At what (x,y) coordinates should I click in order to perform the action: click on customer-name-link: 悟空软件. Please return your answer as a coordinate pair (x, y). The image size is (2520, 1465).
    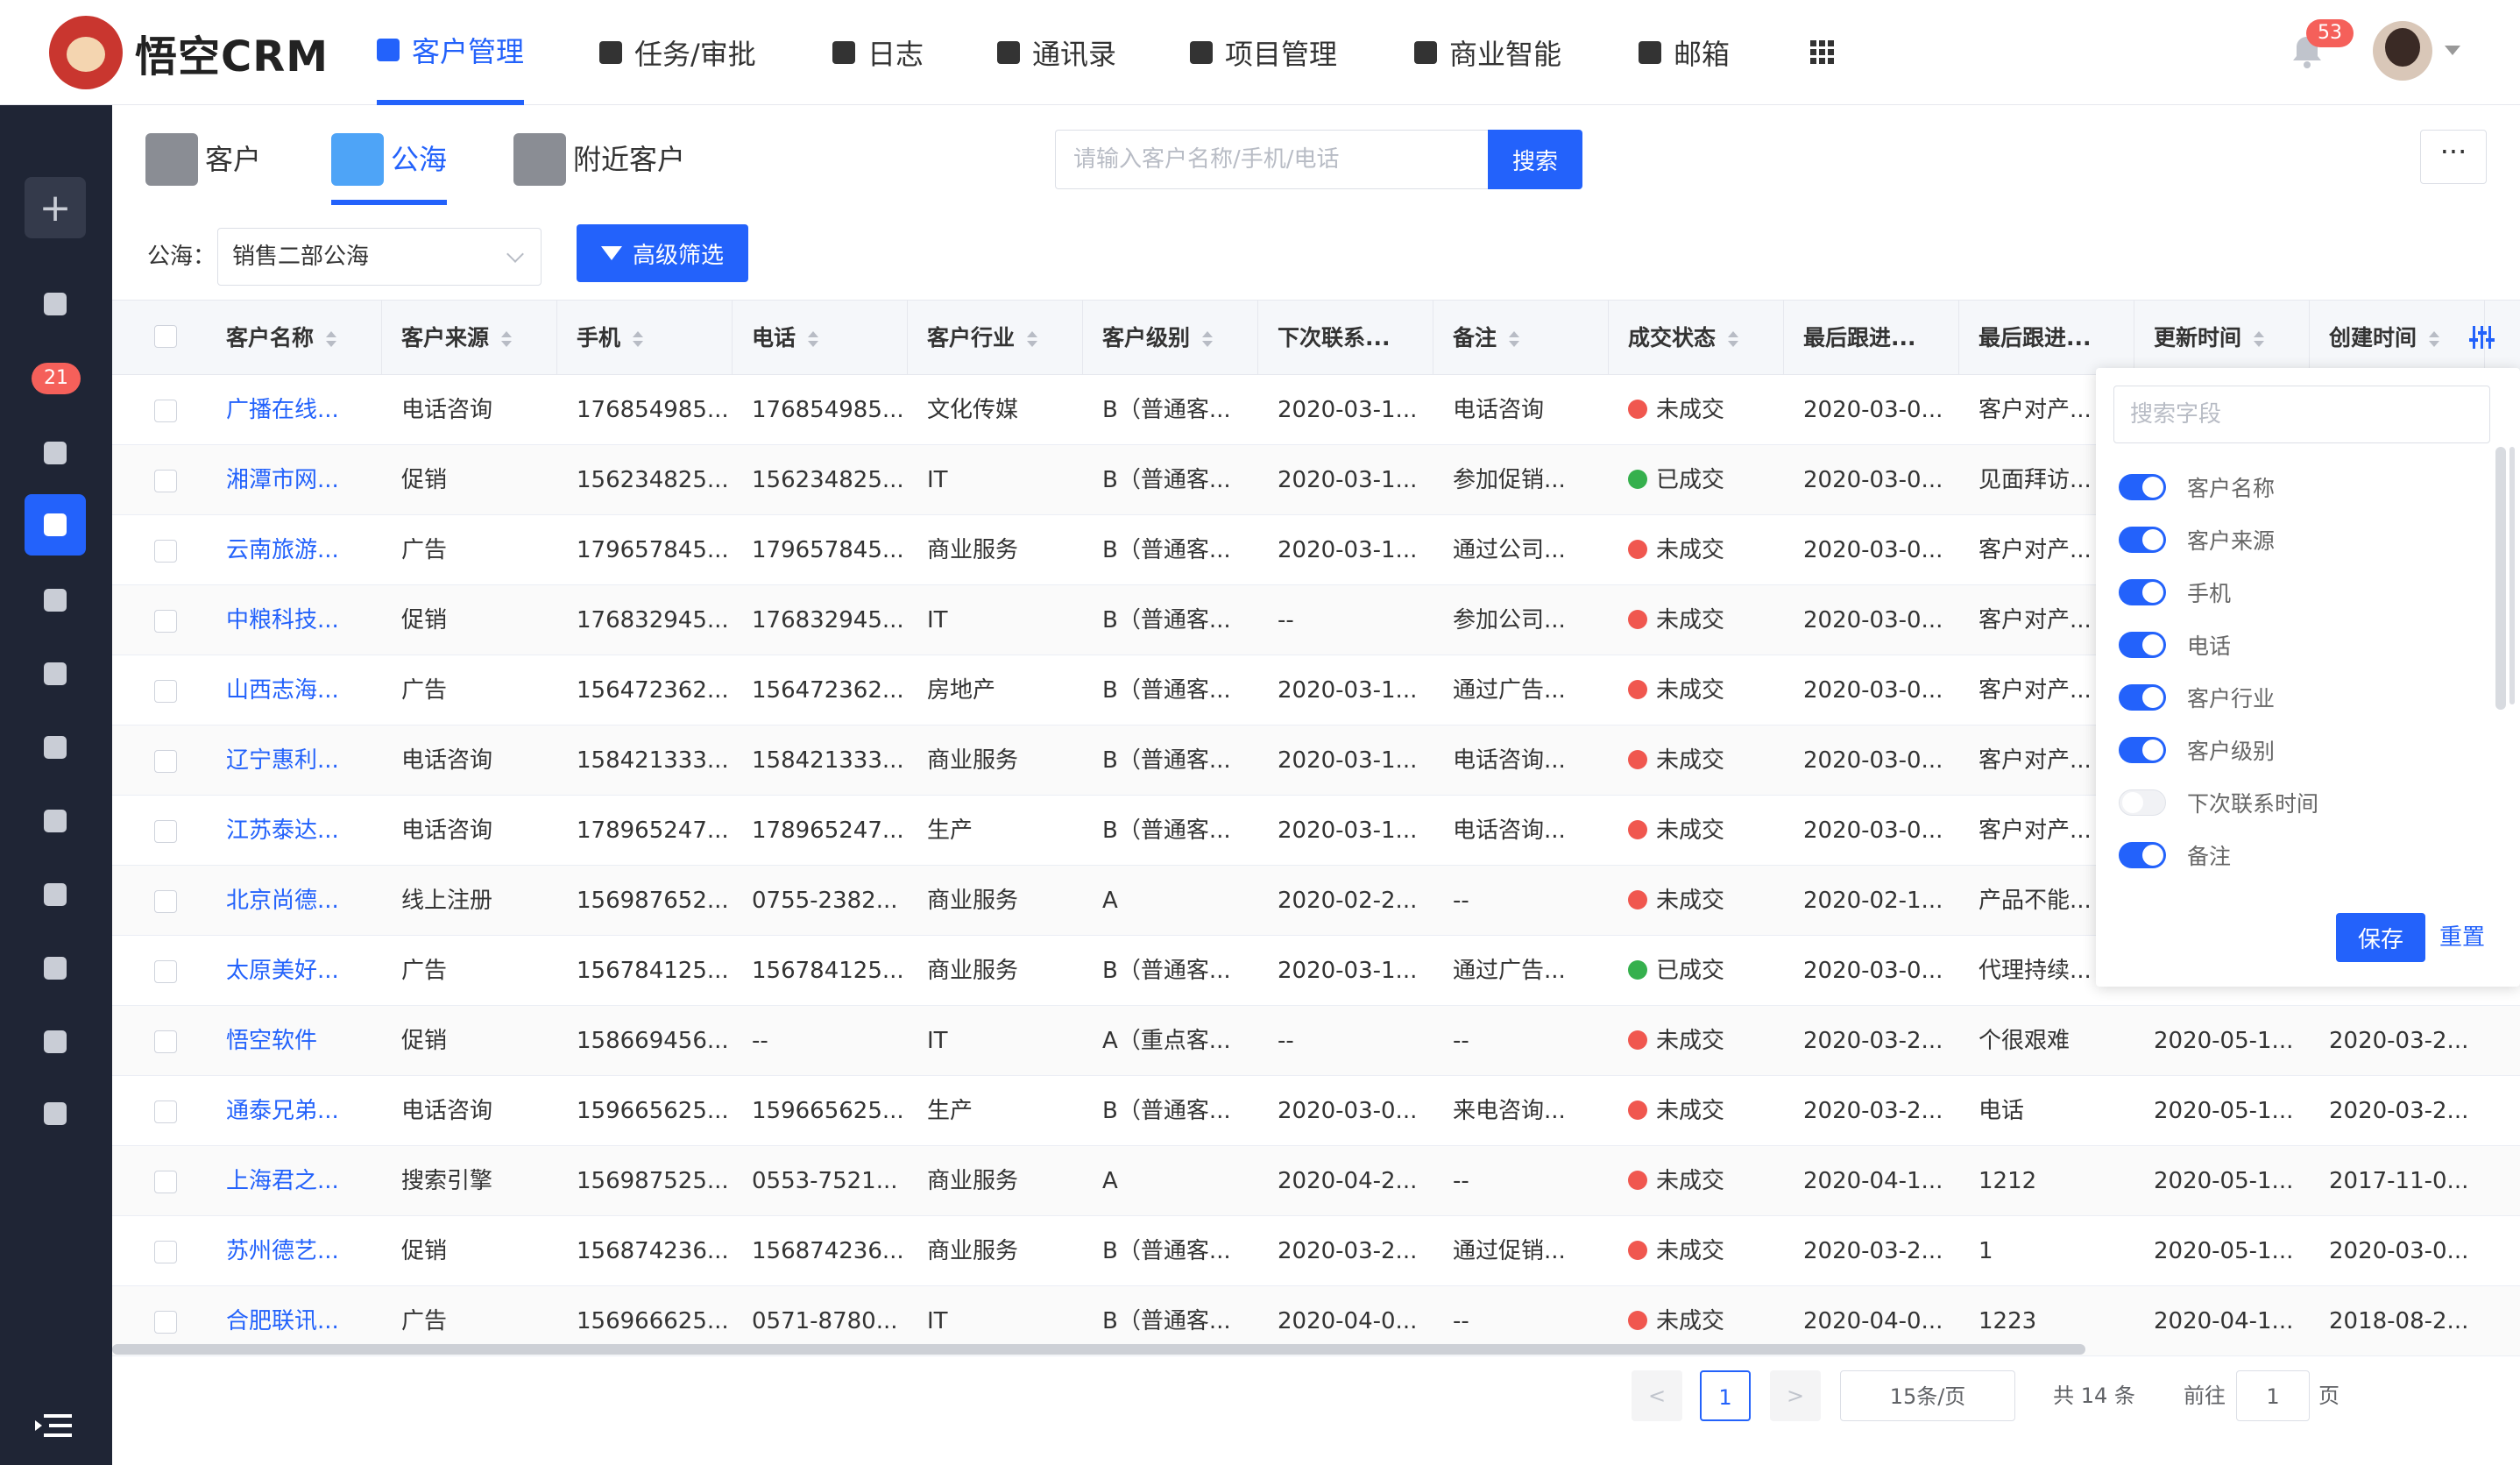
    Looking at the image, I should click on (294, 1041).